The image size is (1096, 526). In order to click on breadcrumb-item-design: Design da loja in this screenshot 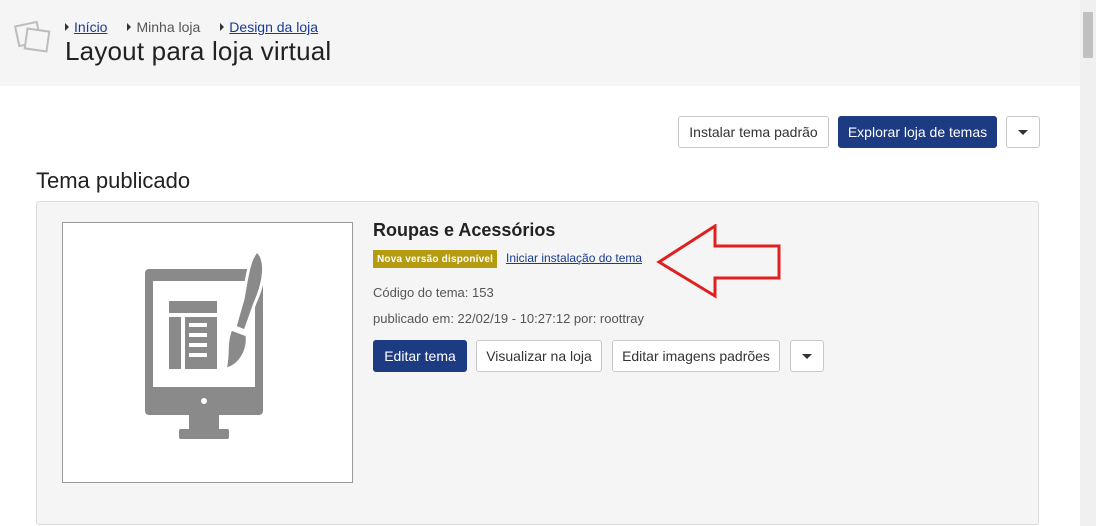, I will do `click(269, 27)`.